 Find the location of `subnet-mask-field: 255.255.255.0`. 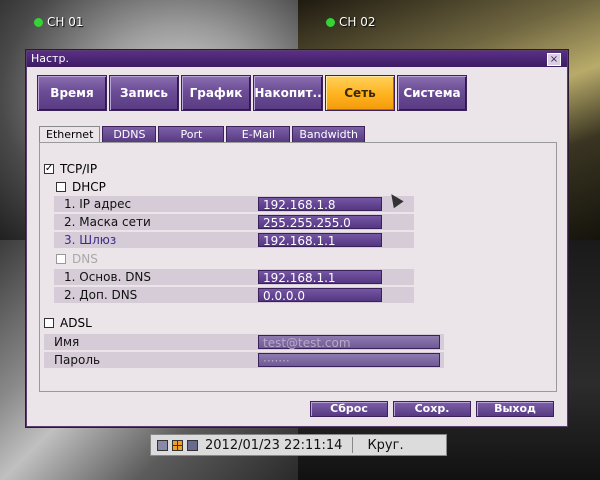

subnet-mask-field: 255.255.255.0 is located at coordinates (320, 222).